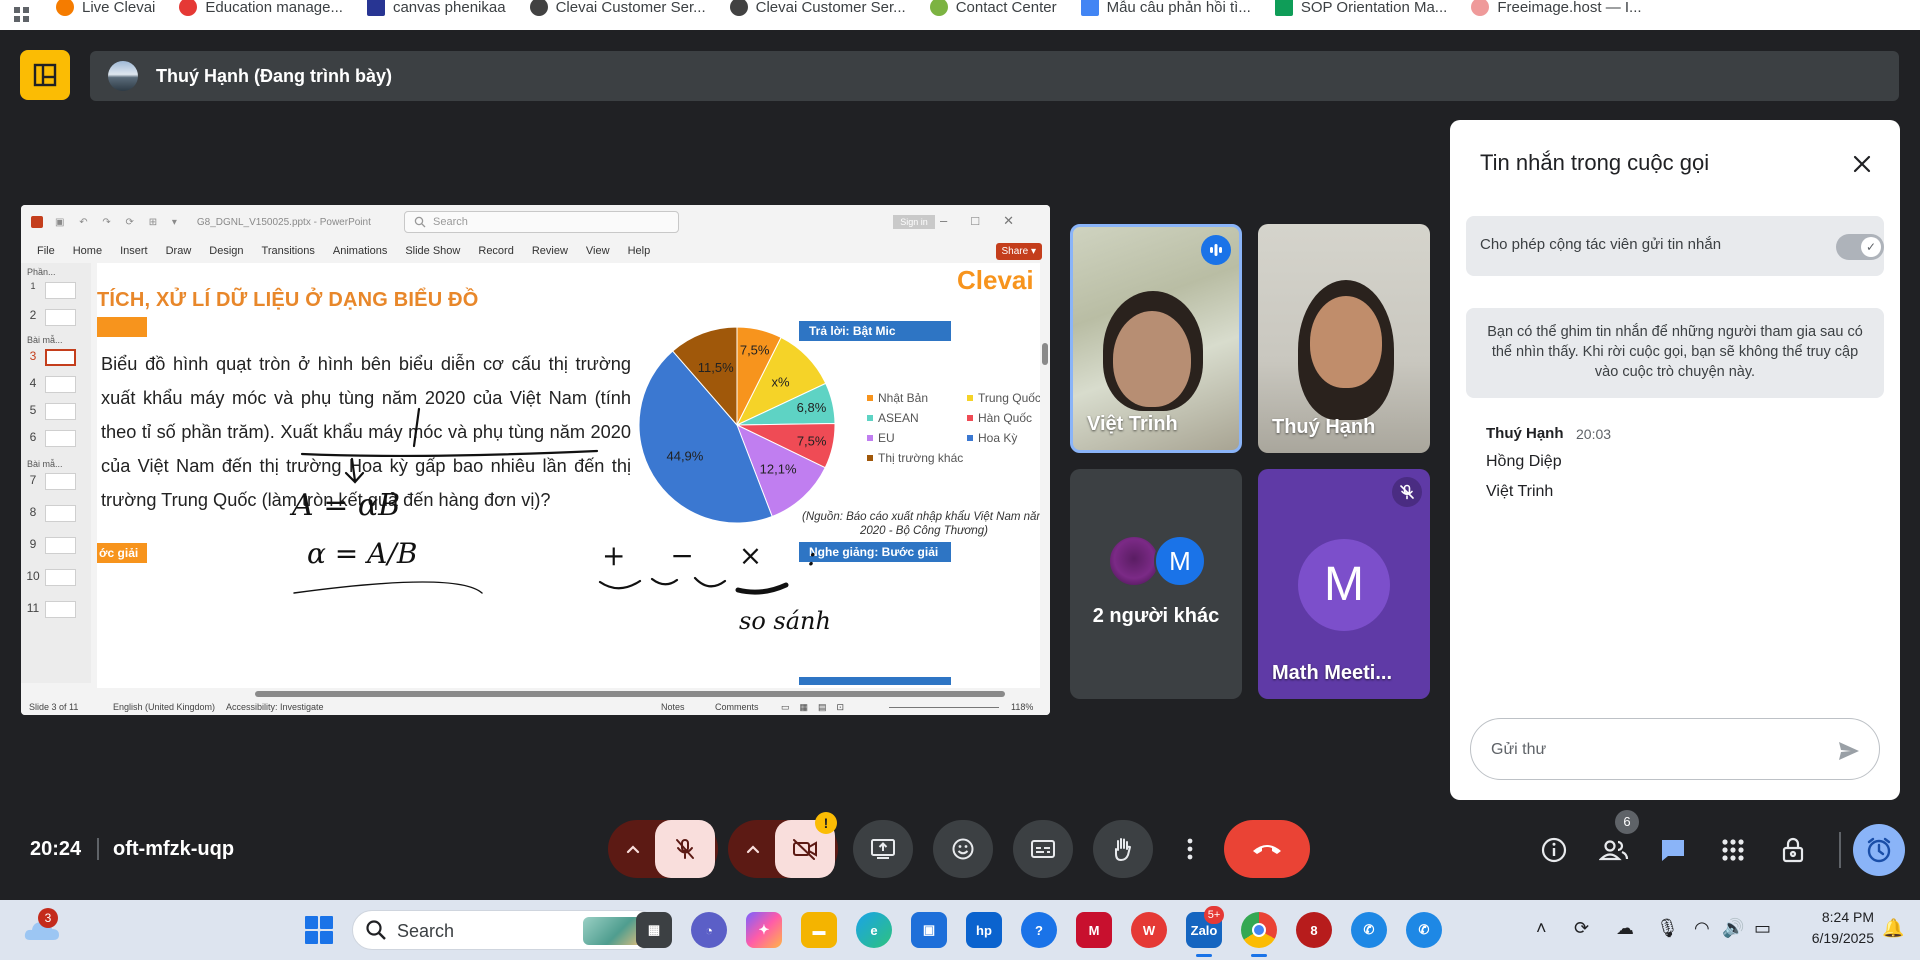 This screenshot has height=960, width=1920. Describe the element at coordinates (1673, 850) in the screenshot. I see `chat-icon` at that location.